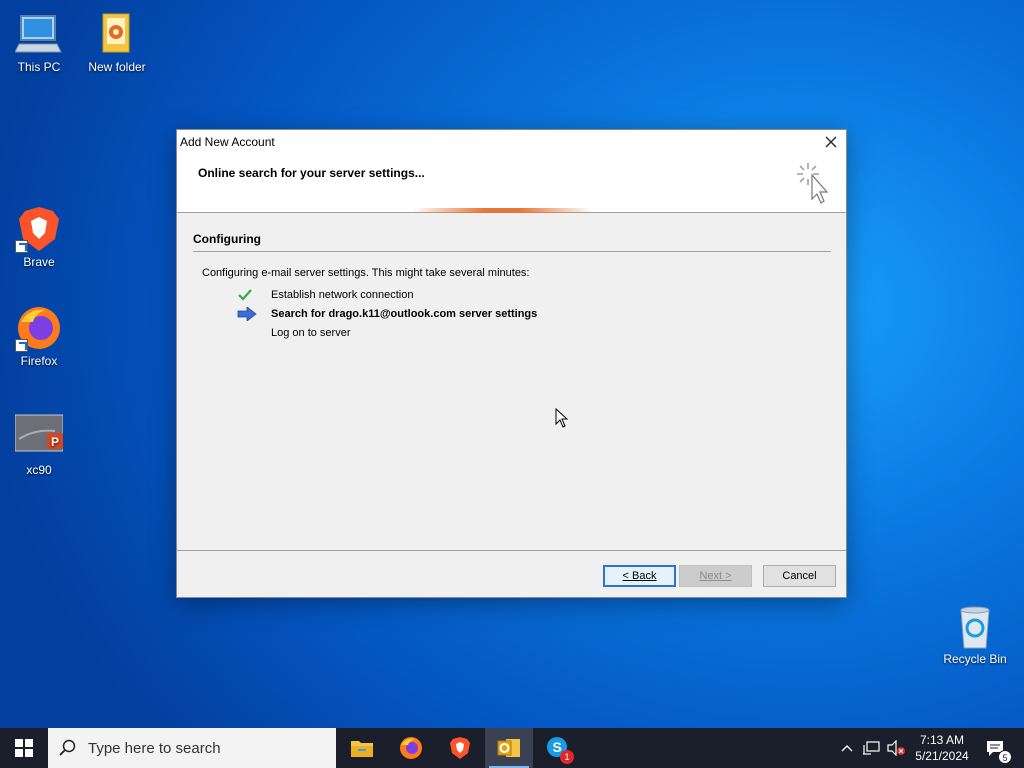 The width and height of the screenshot is (1024, 768). I want to click on step-log-on: Log on to server, so click(294, 333).